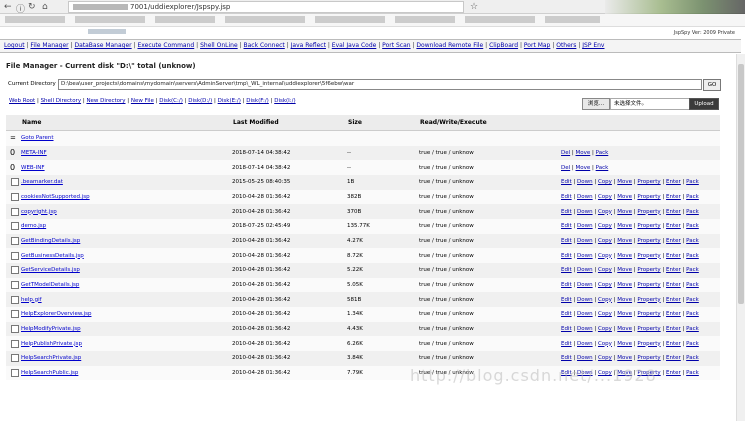 This screenshot has height=421, width=745. What do you see at coordinates (740, 237) in the screenshot?
I see `vertical-scrollbar` at bounding box center [740, 237].